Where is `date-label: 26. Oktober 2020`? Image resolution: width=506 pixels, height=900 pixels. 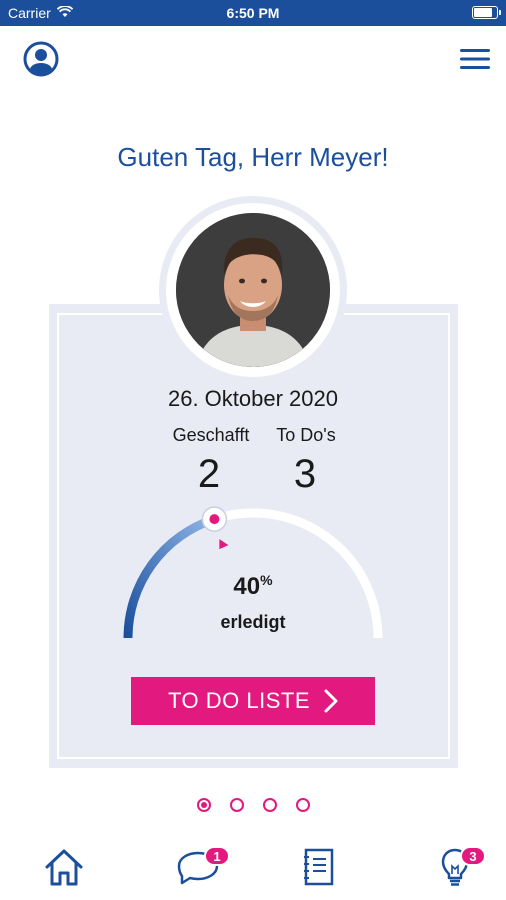
date-label: 26. Oktober 2020 is located at coordinates (252, 398).